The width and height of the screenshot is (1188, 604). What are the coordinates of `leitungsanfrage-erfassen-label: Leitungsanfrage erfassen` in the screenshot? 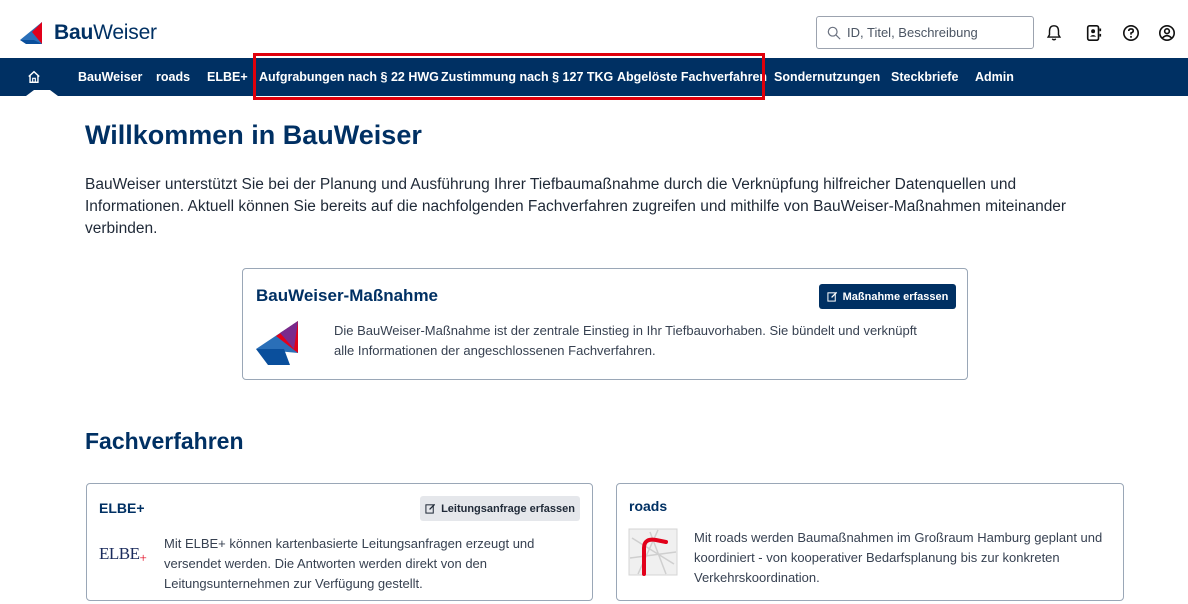 It's located at (508, 508).